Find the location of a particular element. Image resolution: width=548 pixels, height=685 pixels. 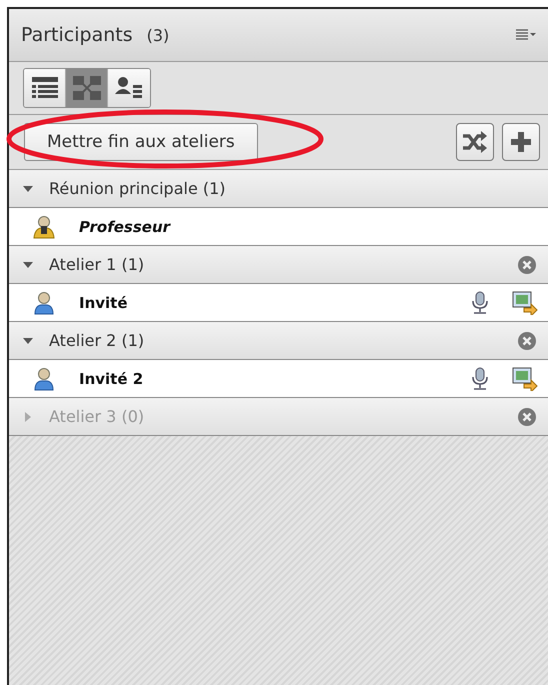

end-breakouts-button: Mettre fin aux ateliers is located at coordinates (141, 142).